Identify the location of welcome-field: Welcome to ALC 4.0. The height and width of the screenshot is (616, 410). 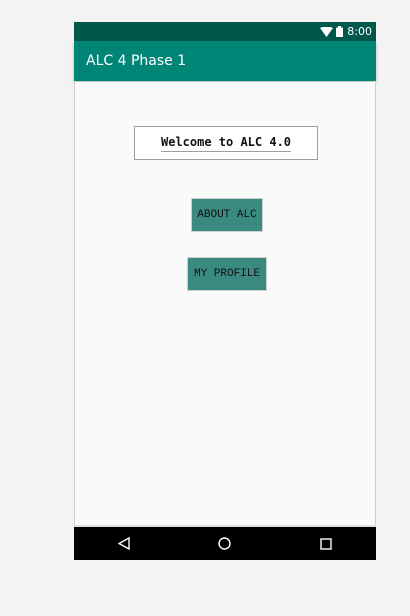
(226, 143).